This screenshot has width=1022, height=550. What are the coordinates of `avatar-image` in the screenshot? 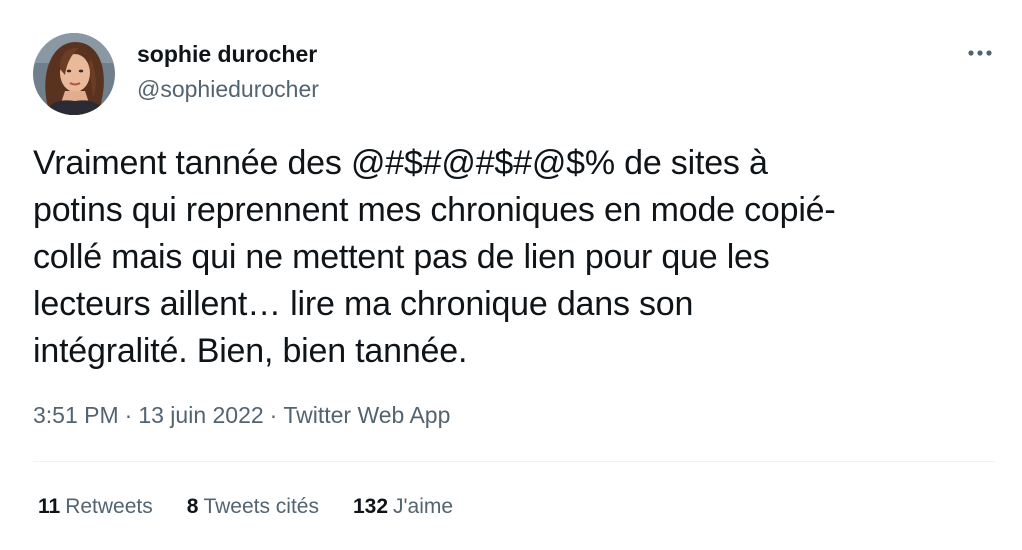 It's located at (74, 74).